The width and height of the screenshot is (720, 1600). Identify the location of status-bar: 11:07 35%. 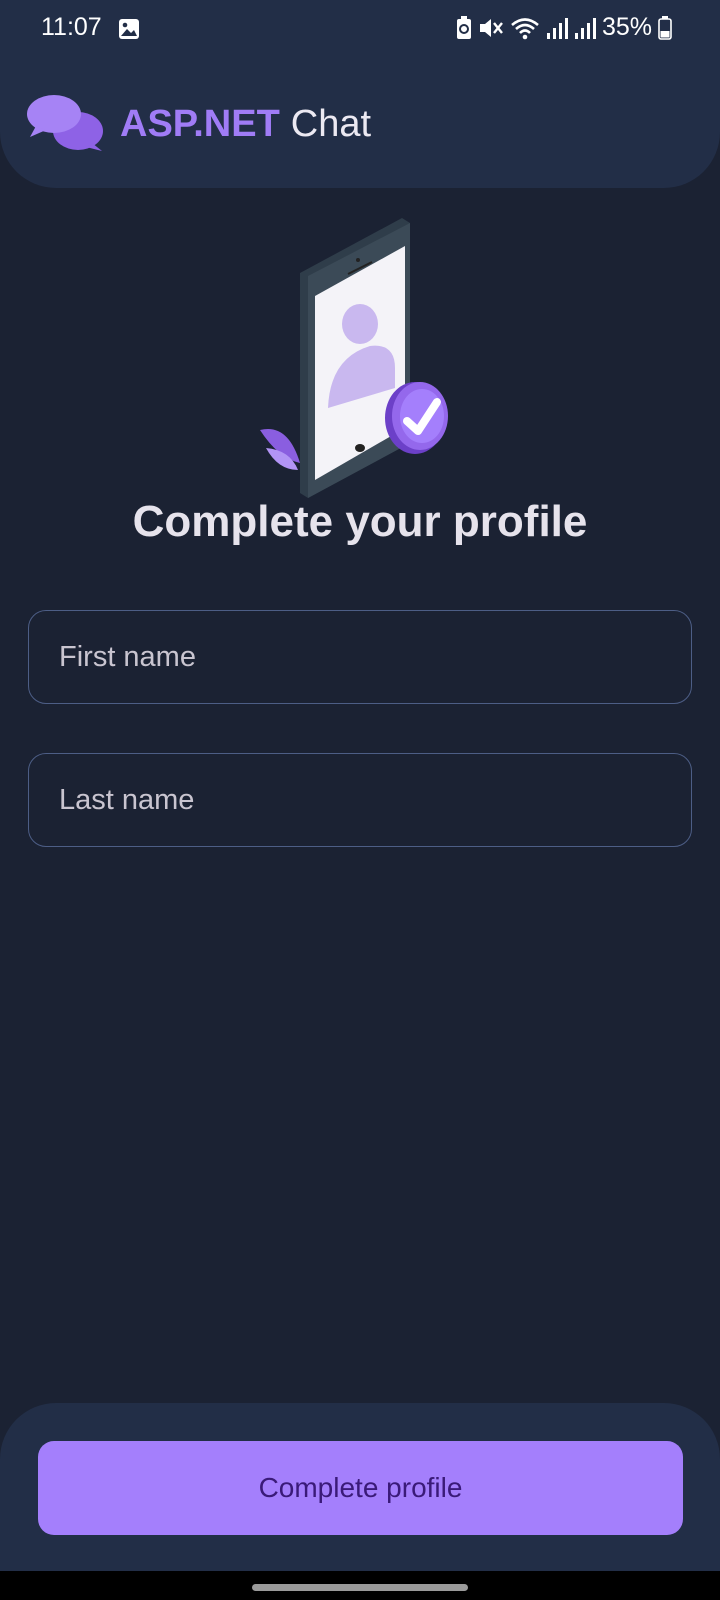
(360, 29).